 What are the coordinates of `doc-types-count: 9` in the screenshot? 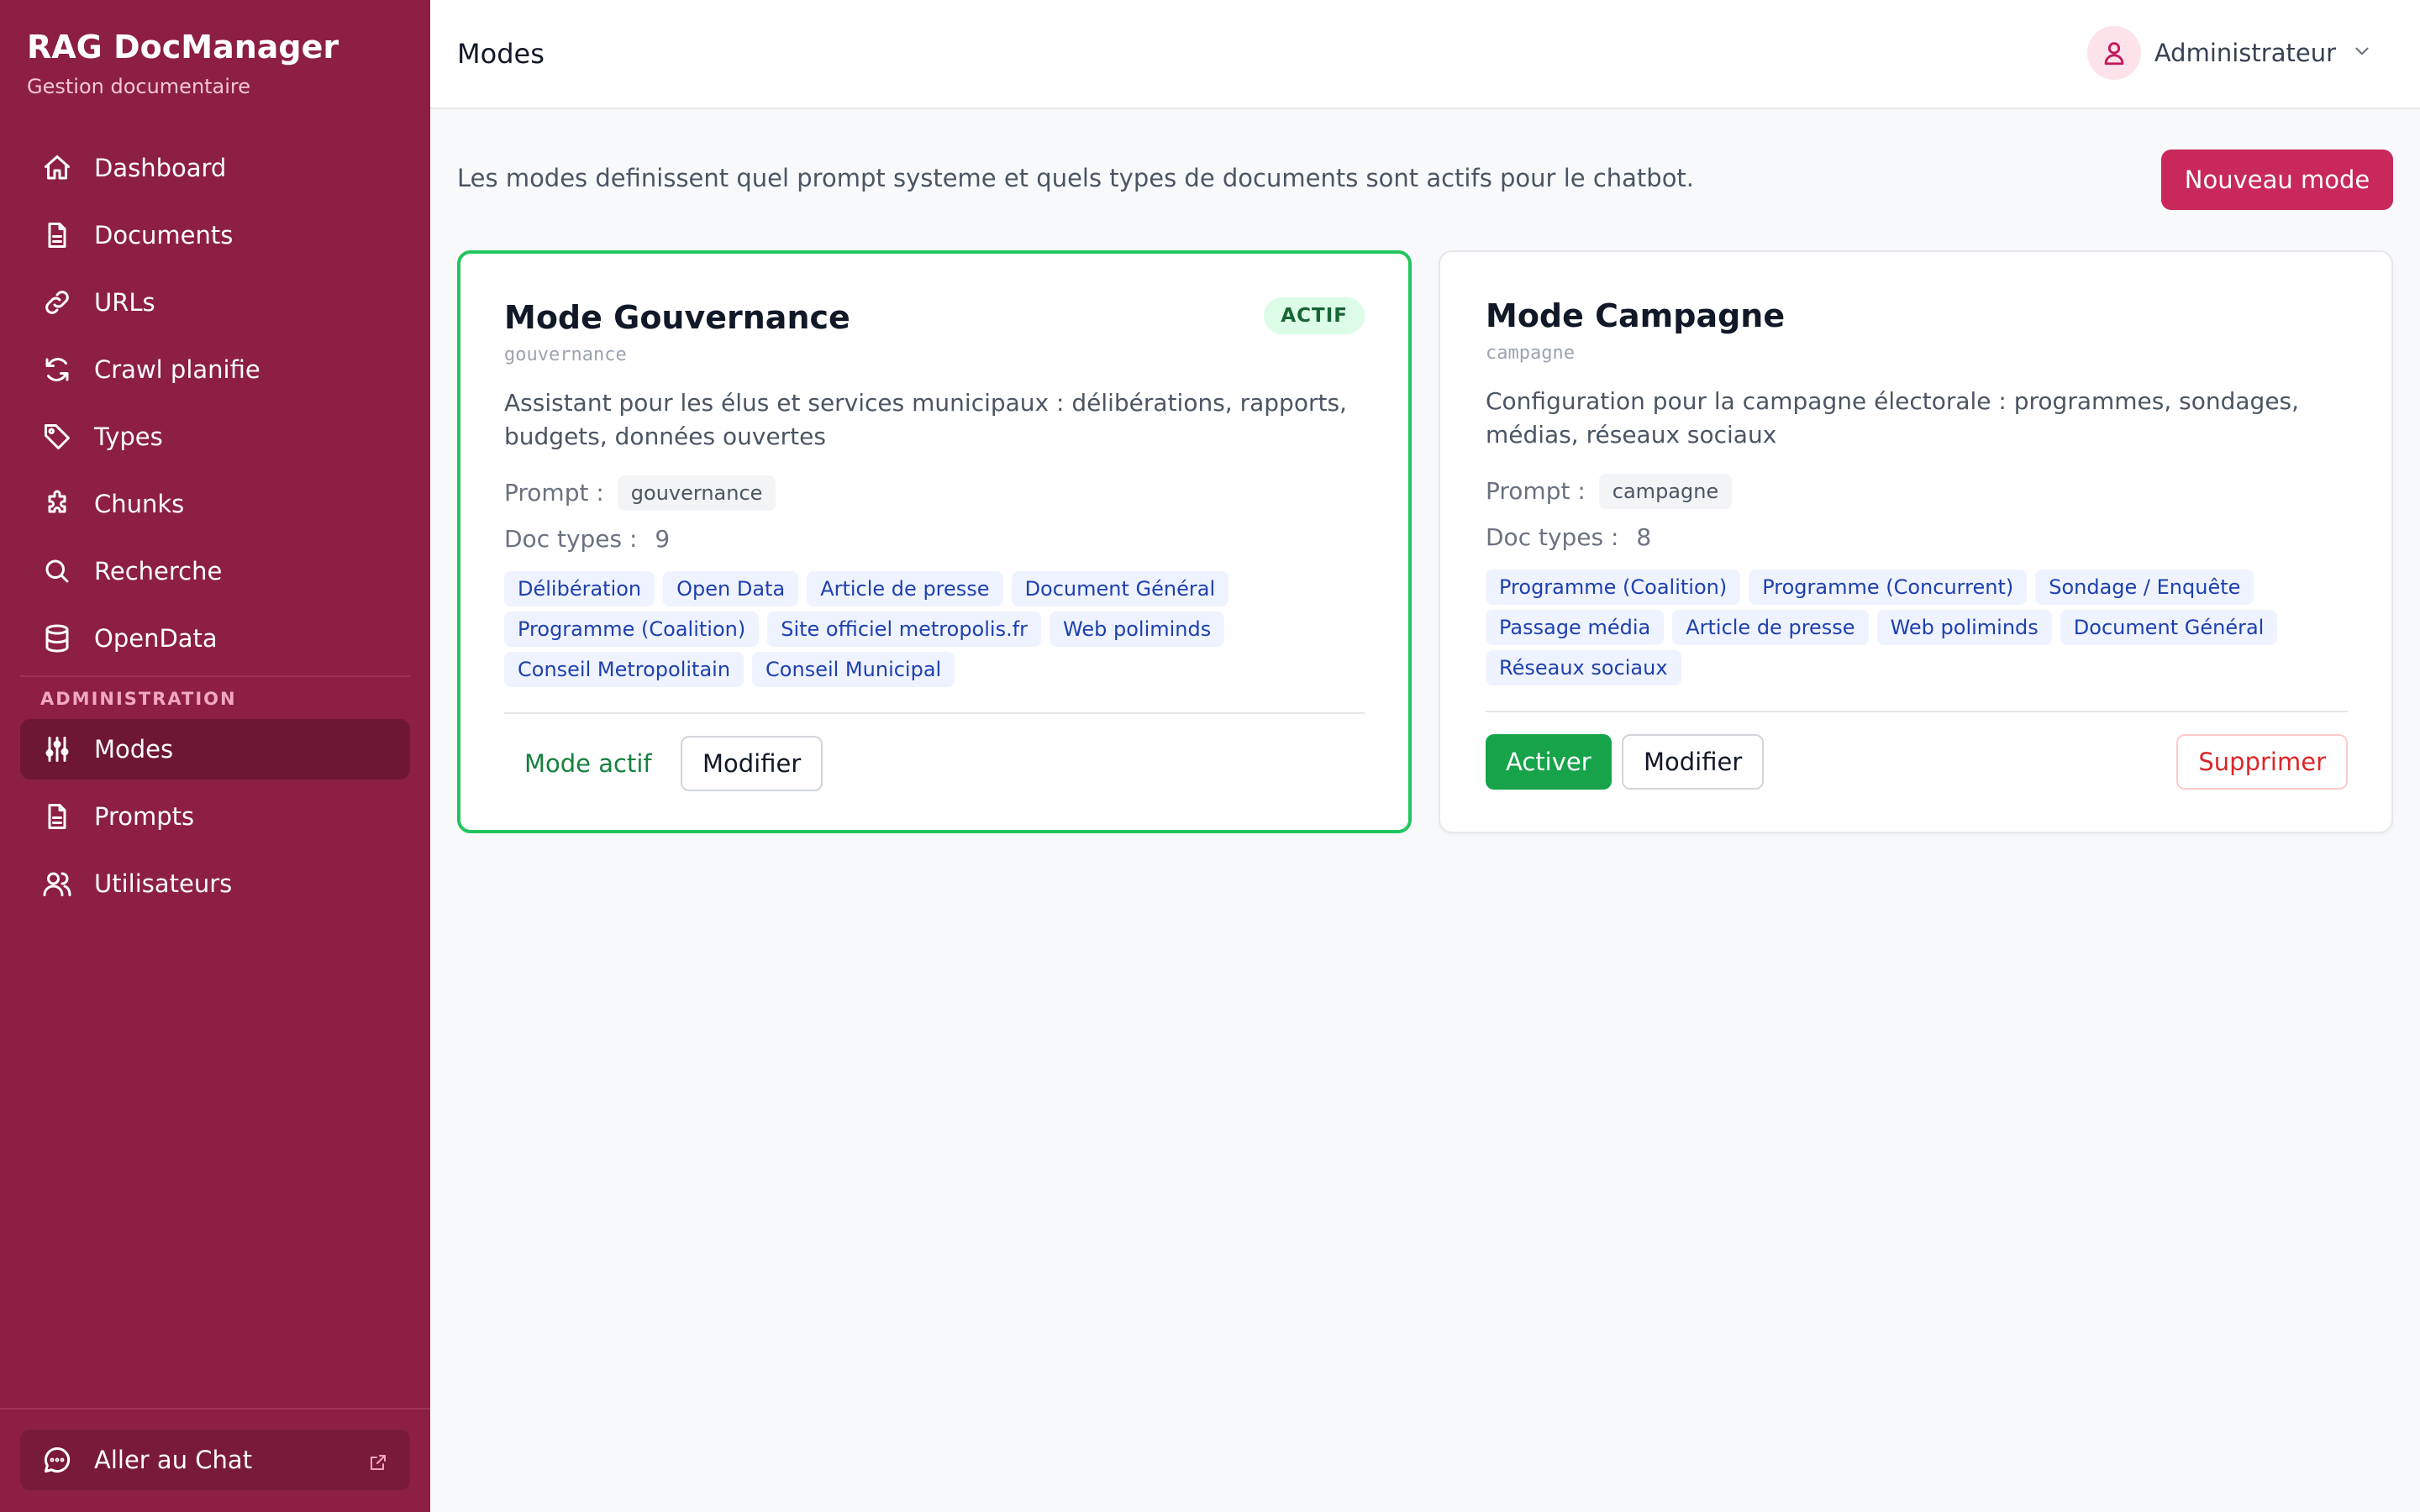 It's located at (663, 539).